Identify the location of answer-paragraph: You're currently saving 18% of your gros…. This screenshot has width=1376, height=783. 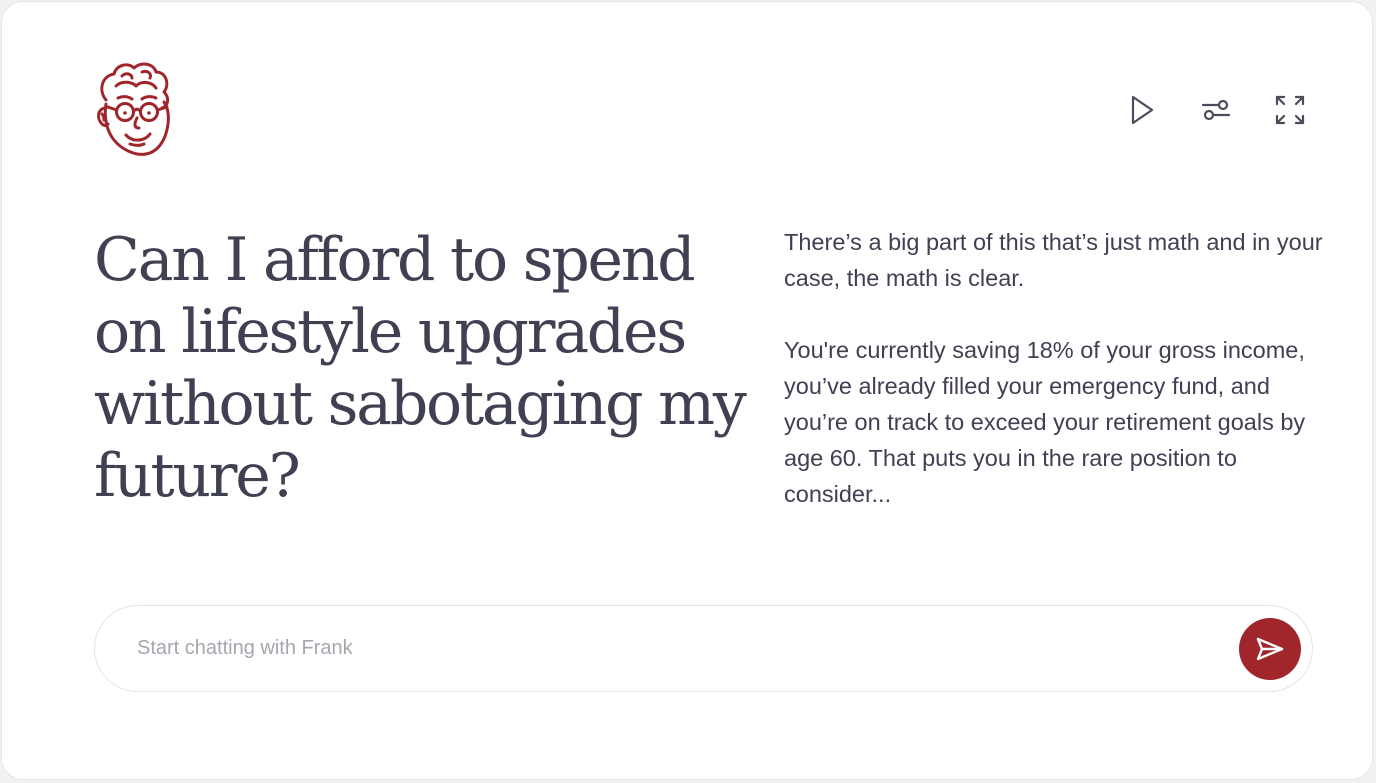
(1045, 422).